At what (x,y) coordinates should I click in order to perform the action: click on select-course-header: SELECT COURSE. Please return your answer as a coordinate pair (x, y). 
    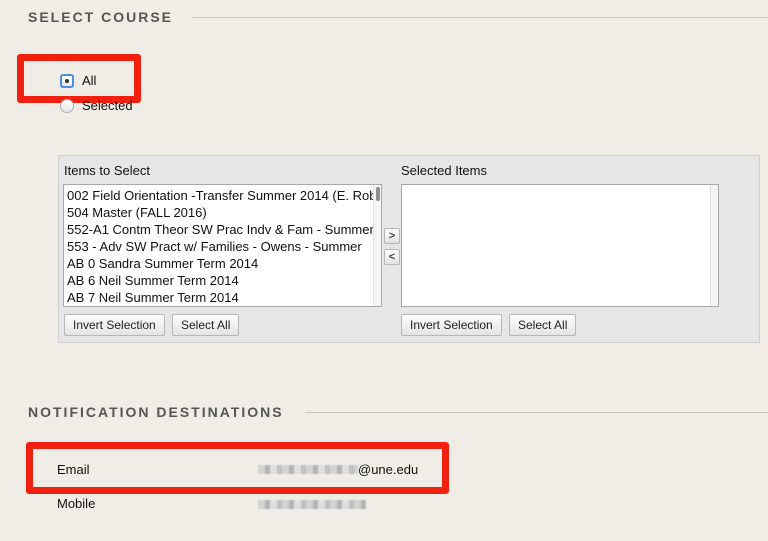
    Looking at the image, I should click on (101, 17).